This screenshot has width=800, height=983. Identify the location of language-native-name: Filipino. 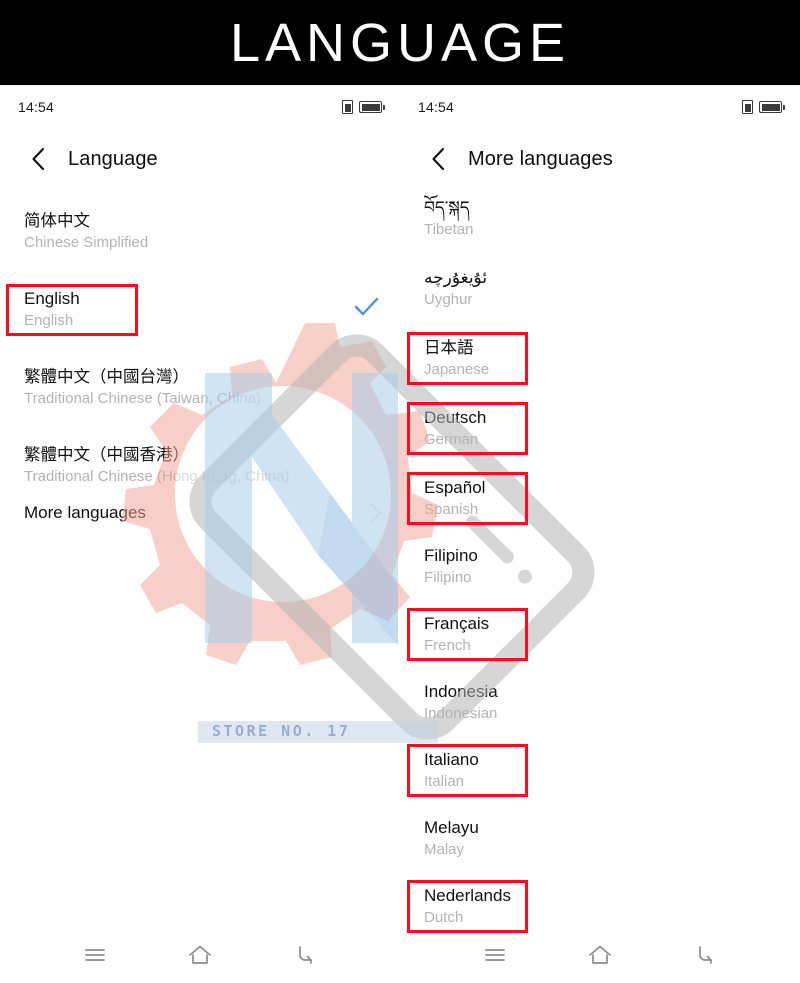
(451, 555).